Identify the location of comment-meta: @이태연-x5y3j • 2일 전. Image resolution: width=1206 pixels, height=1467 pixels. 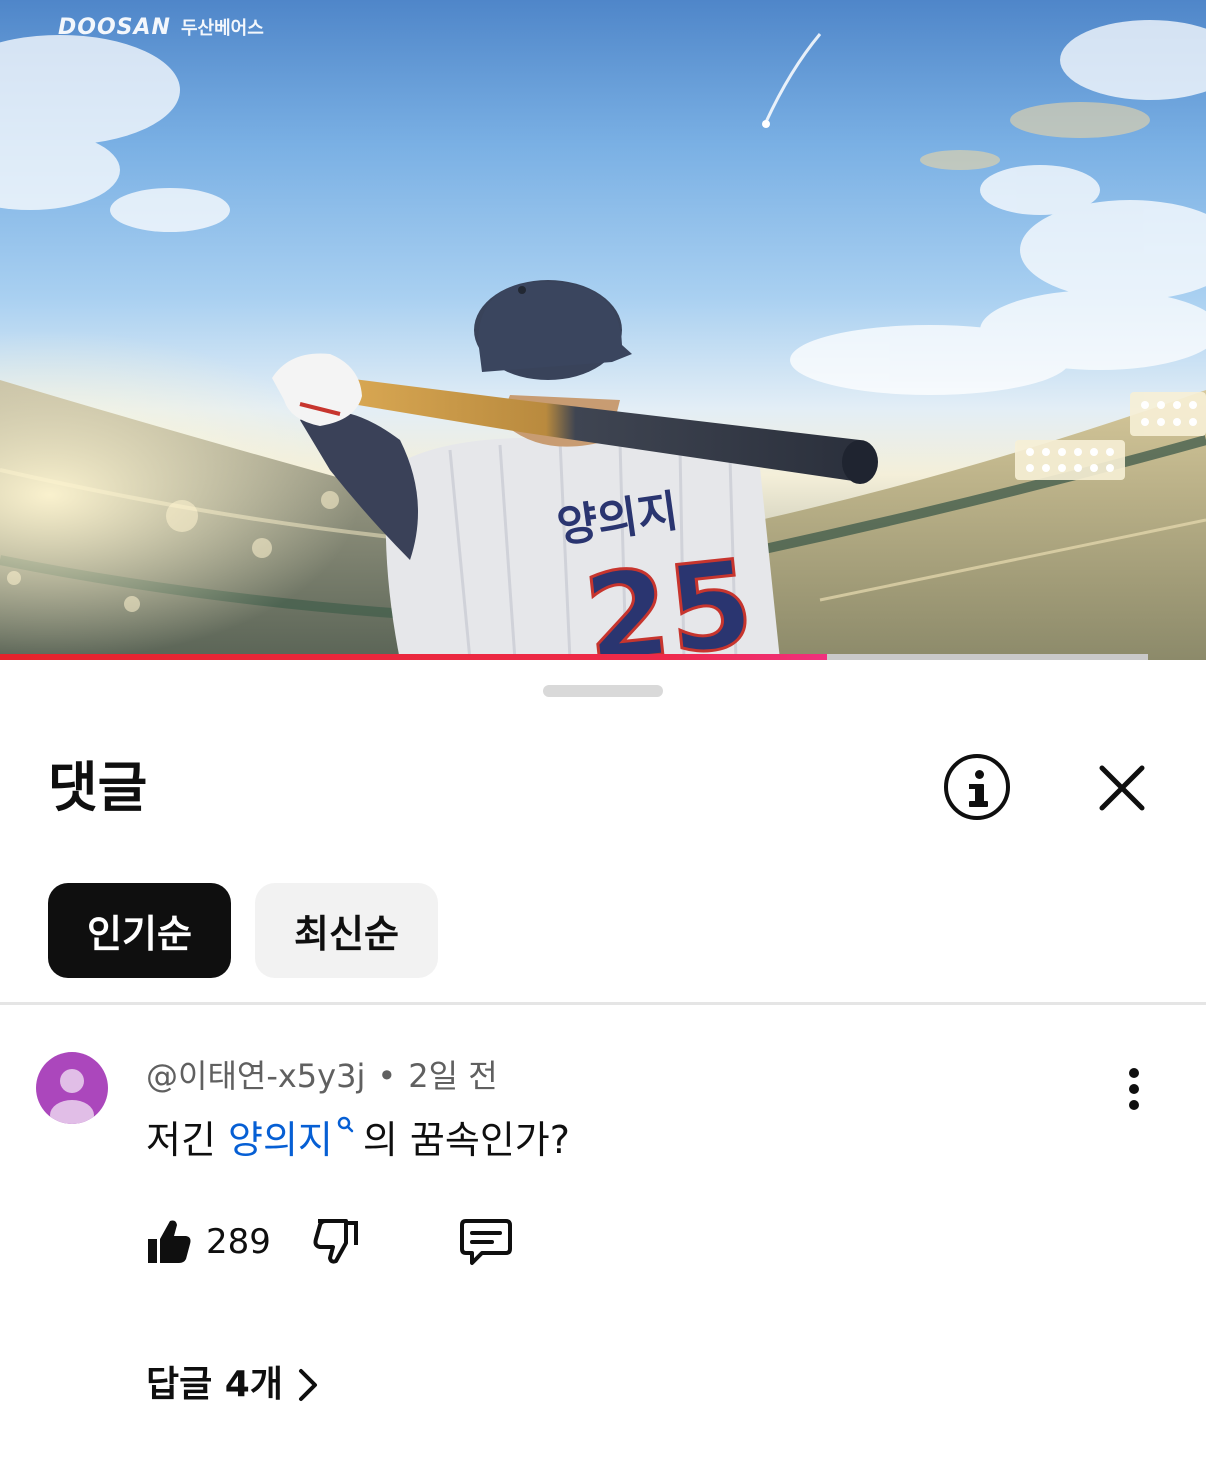
(322, 1076).